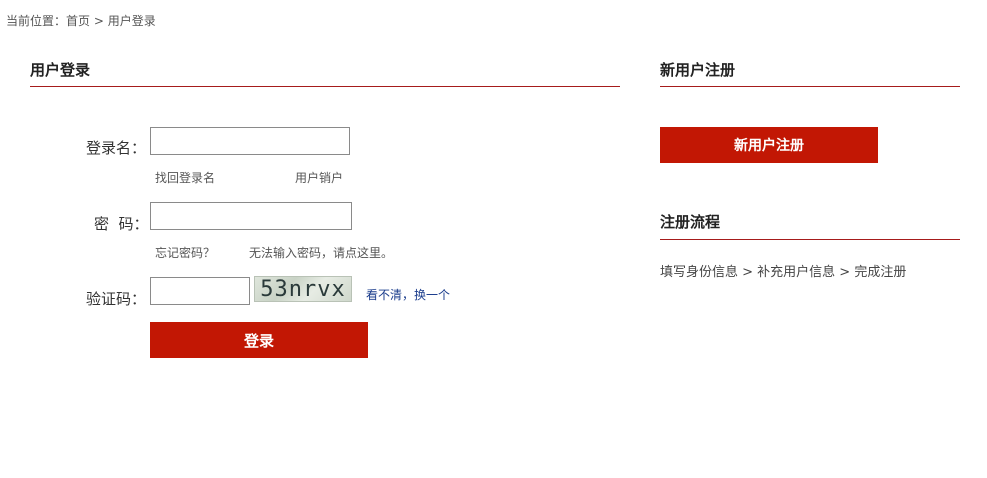 The height and width of the screenshot is (478, 987). What do you see at coordinates (810, 86) in the screenshot?
I see `register-title-divider` at bounding box center [810, 86].